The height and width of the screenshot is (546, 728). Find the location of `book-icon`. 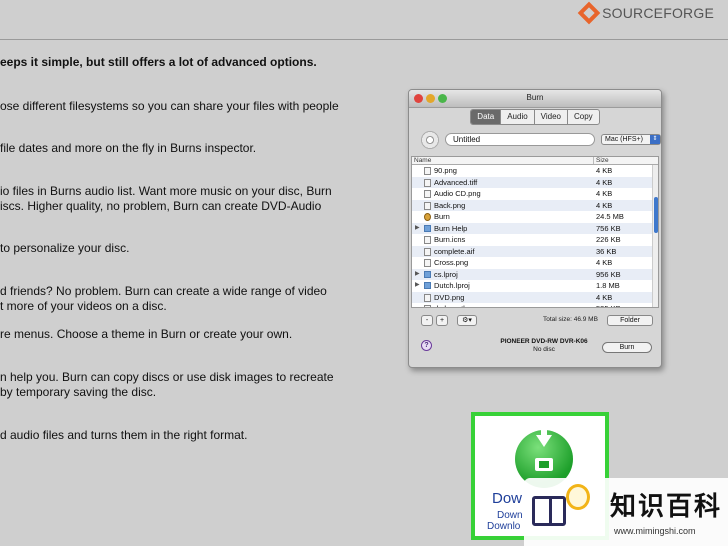

book-icon is located at coordinates (549, 511).